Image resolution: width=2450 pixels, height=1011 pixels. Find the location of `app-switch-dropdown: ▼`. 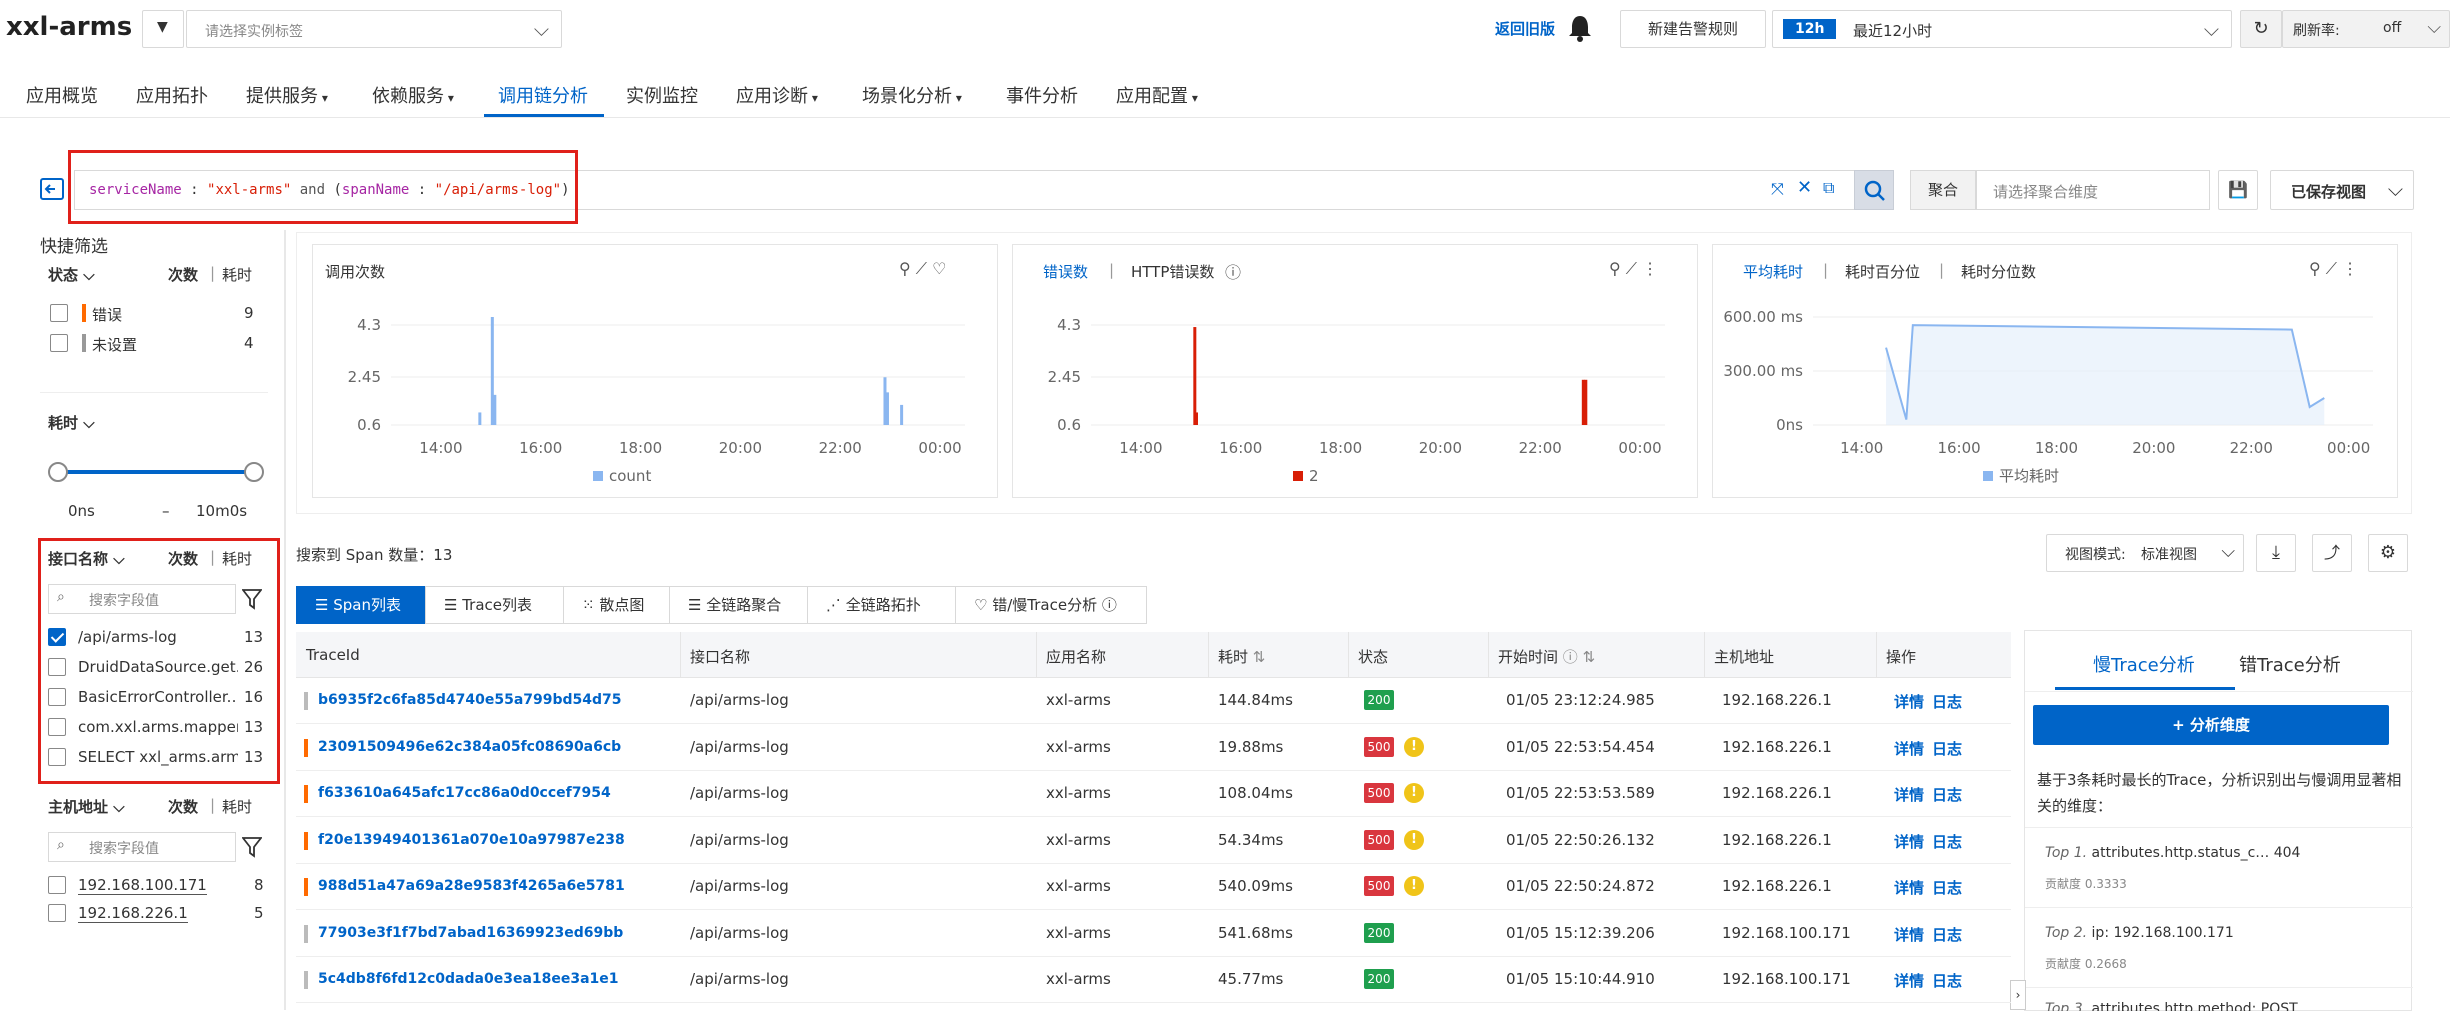

app-switch-dropdown: ▼ is located at coordinates (163, 29).